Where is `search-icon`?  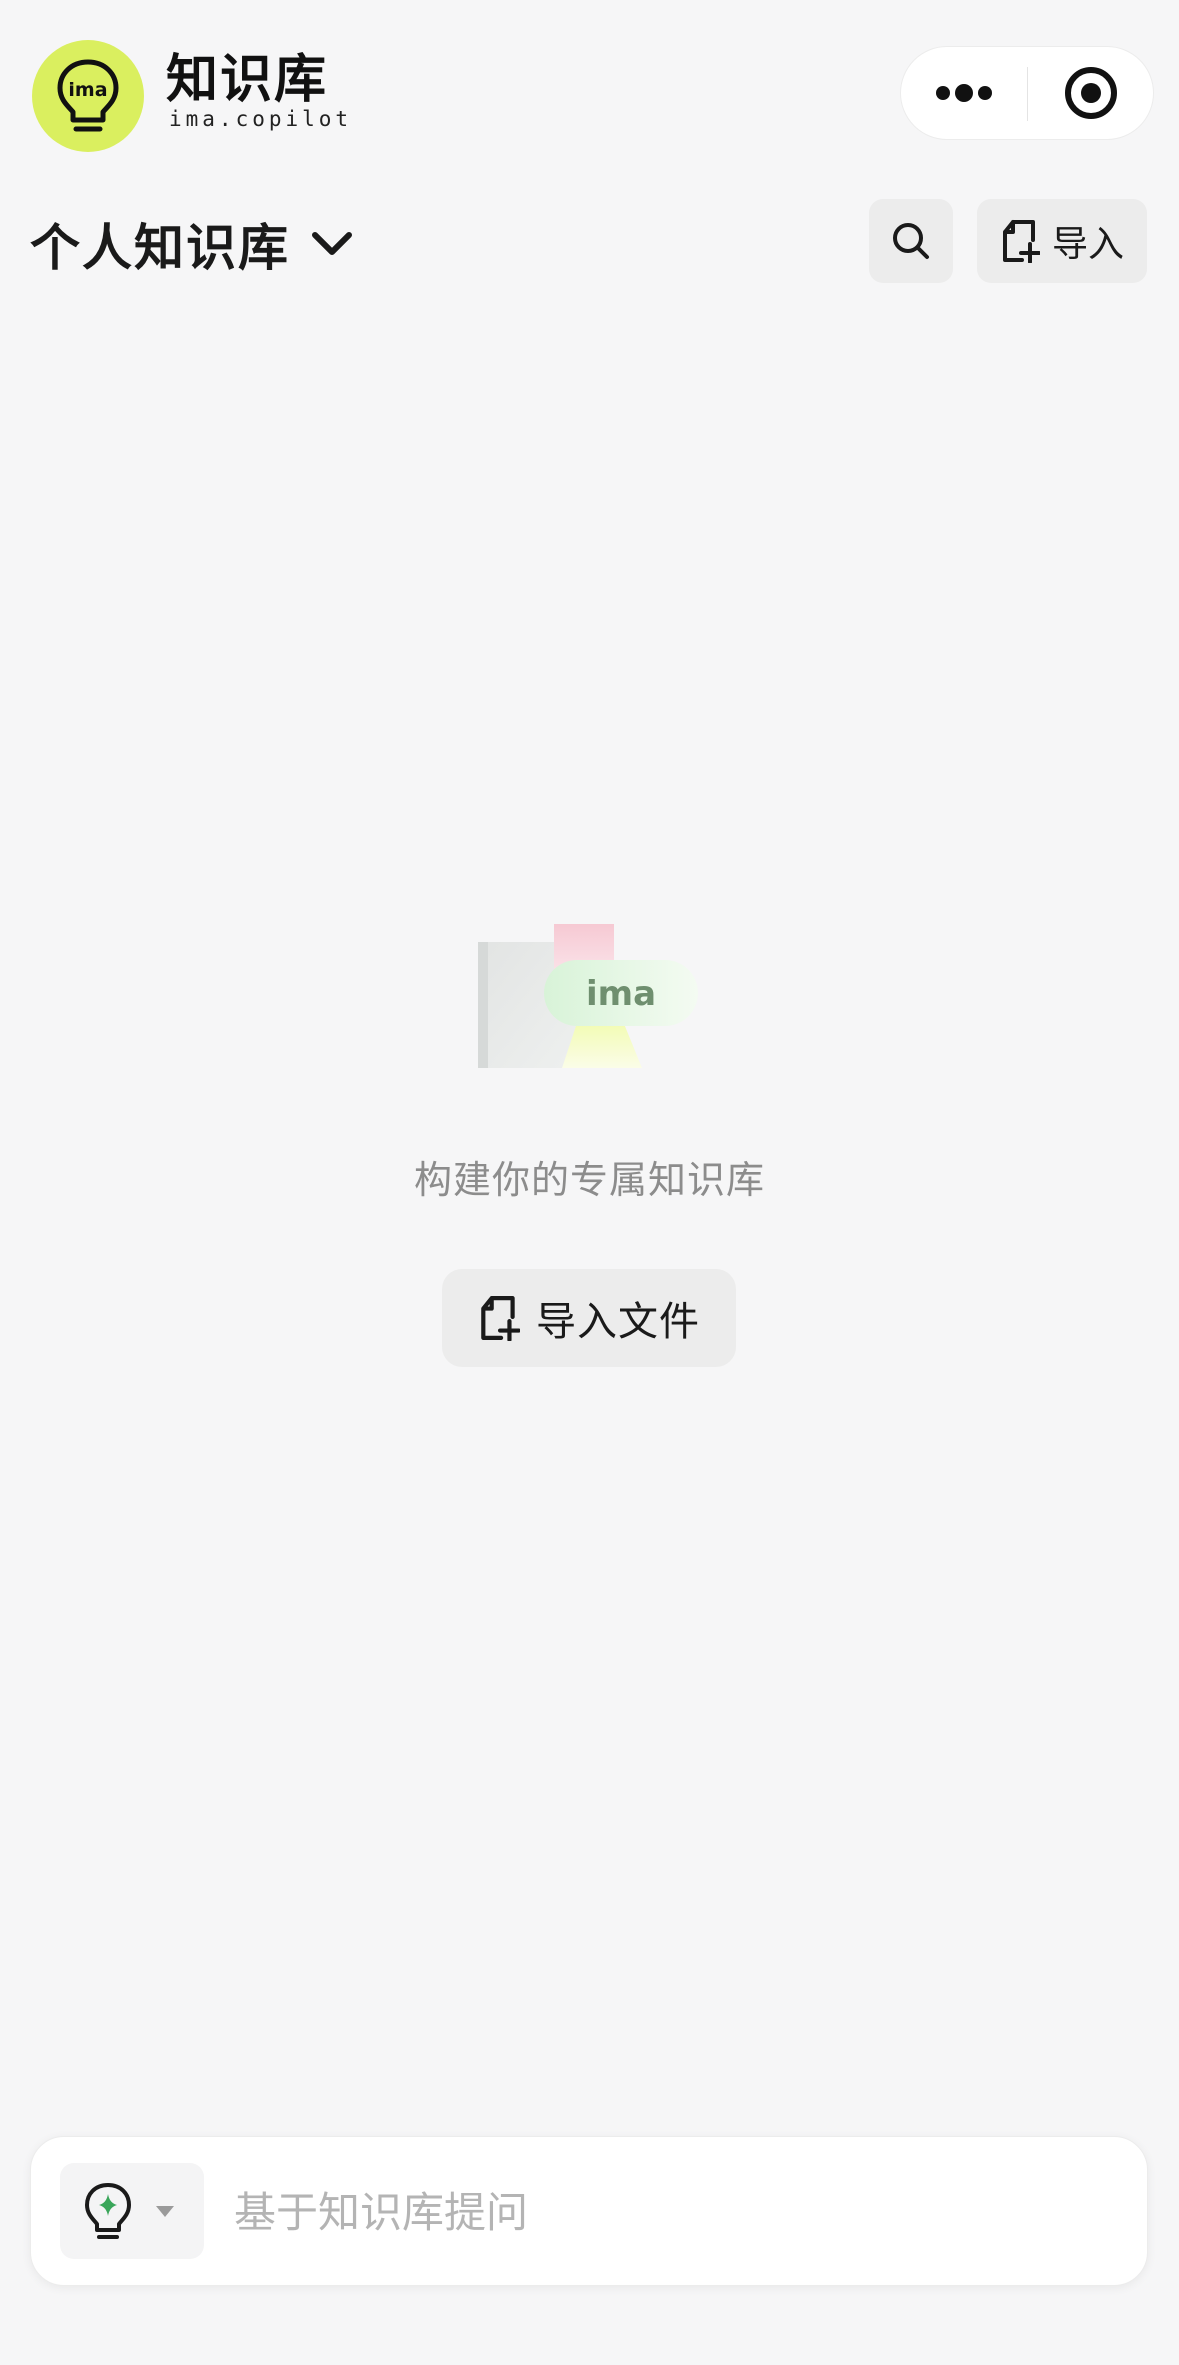
search-icon is located at coordinates (911, 241).